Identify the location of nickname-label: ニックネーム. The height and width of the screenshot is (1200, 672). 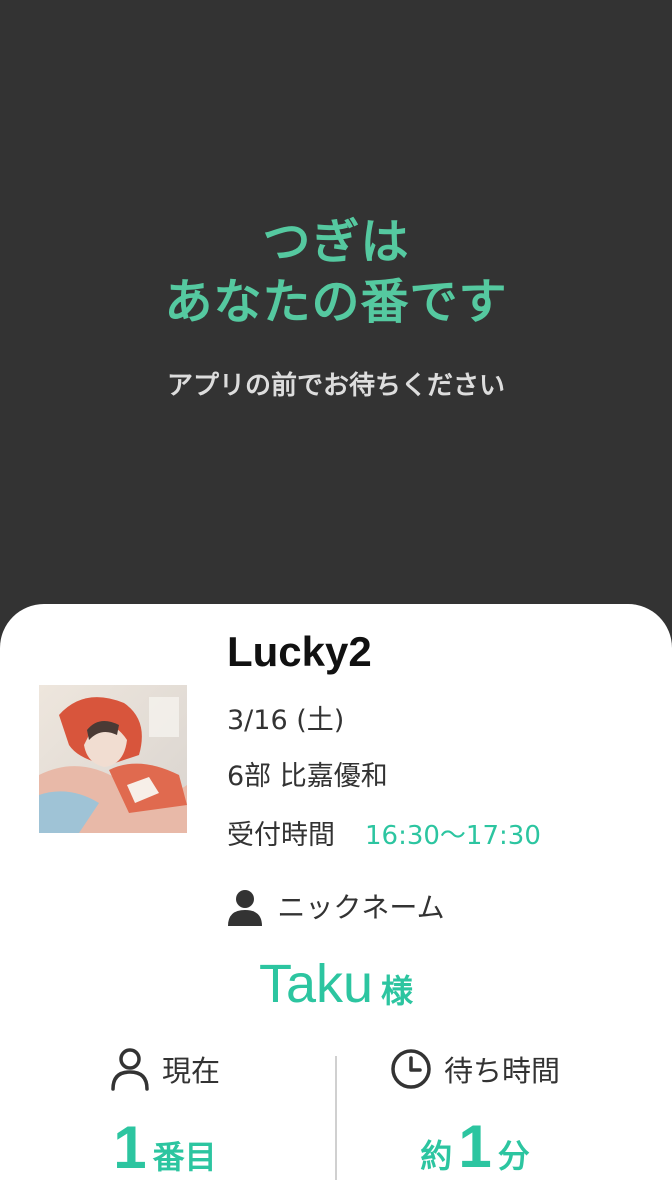
(361, 907).